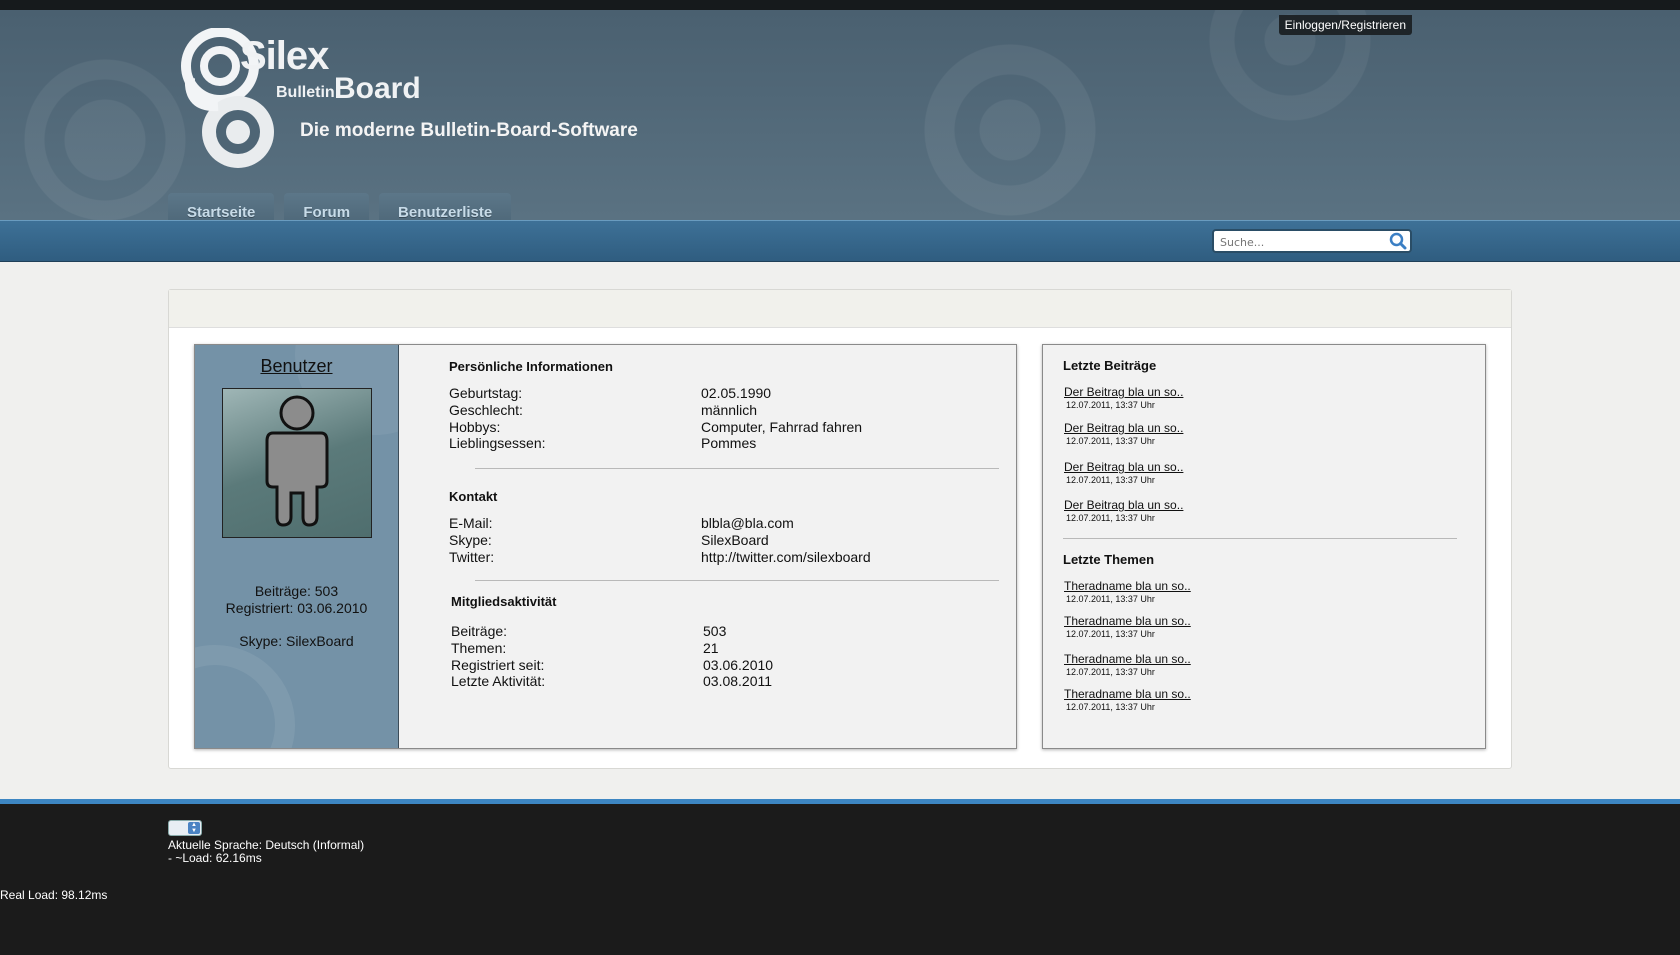  I want to click on search-box, so click(1312, 241).